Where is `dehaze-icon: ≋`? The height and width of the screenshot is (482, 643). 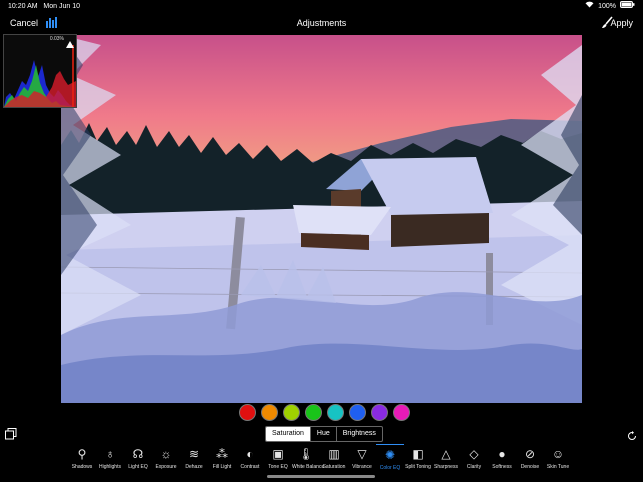 dehaze-icon: ≋ is located at coordinates (194, 454).